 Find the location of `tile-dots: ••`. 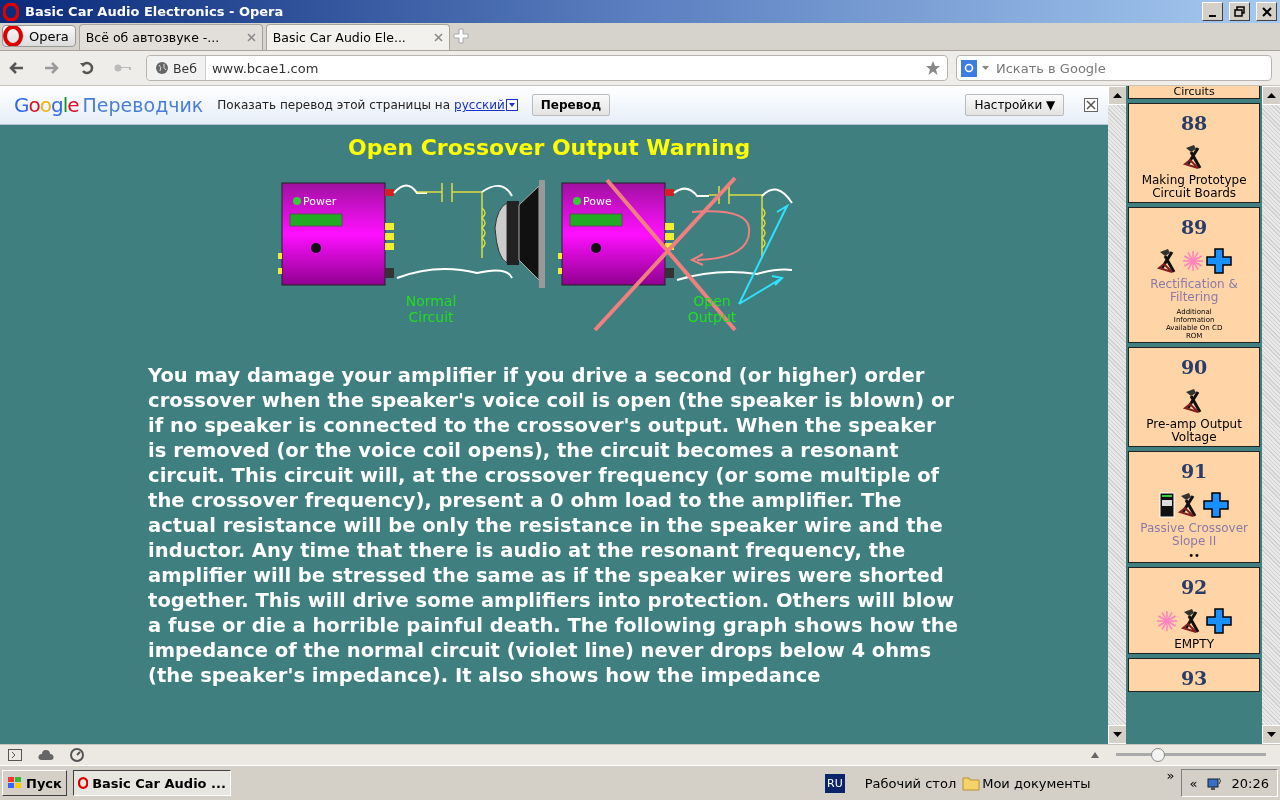

tile-dots: •• is located at coordinates (1194, 556).